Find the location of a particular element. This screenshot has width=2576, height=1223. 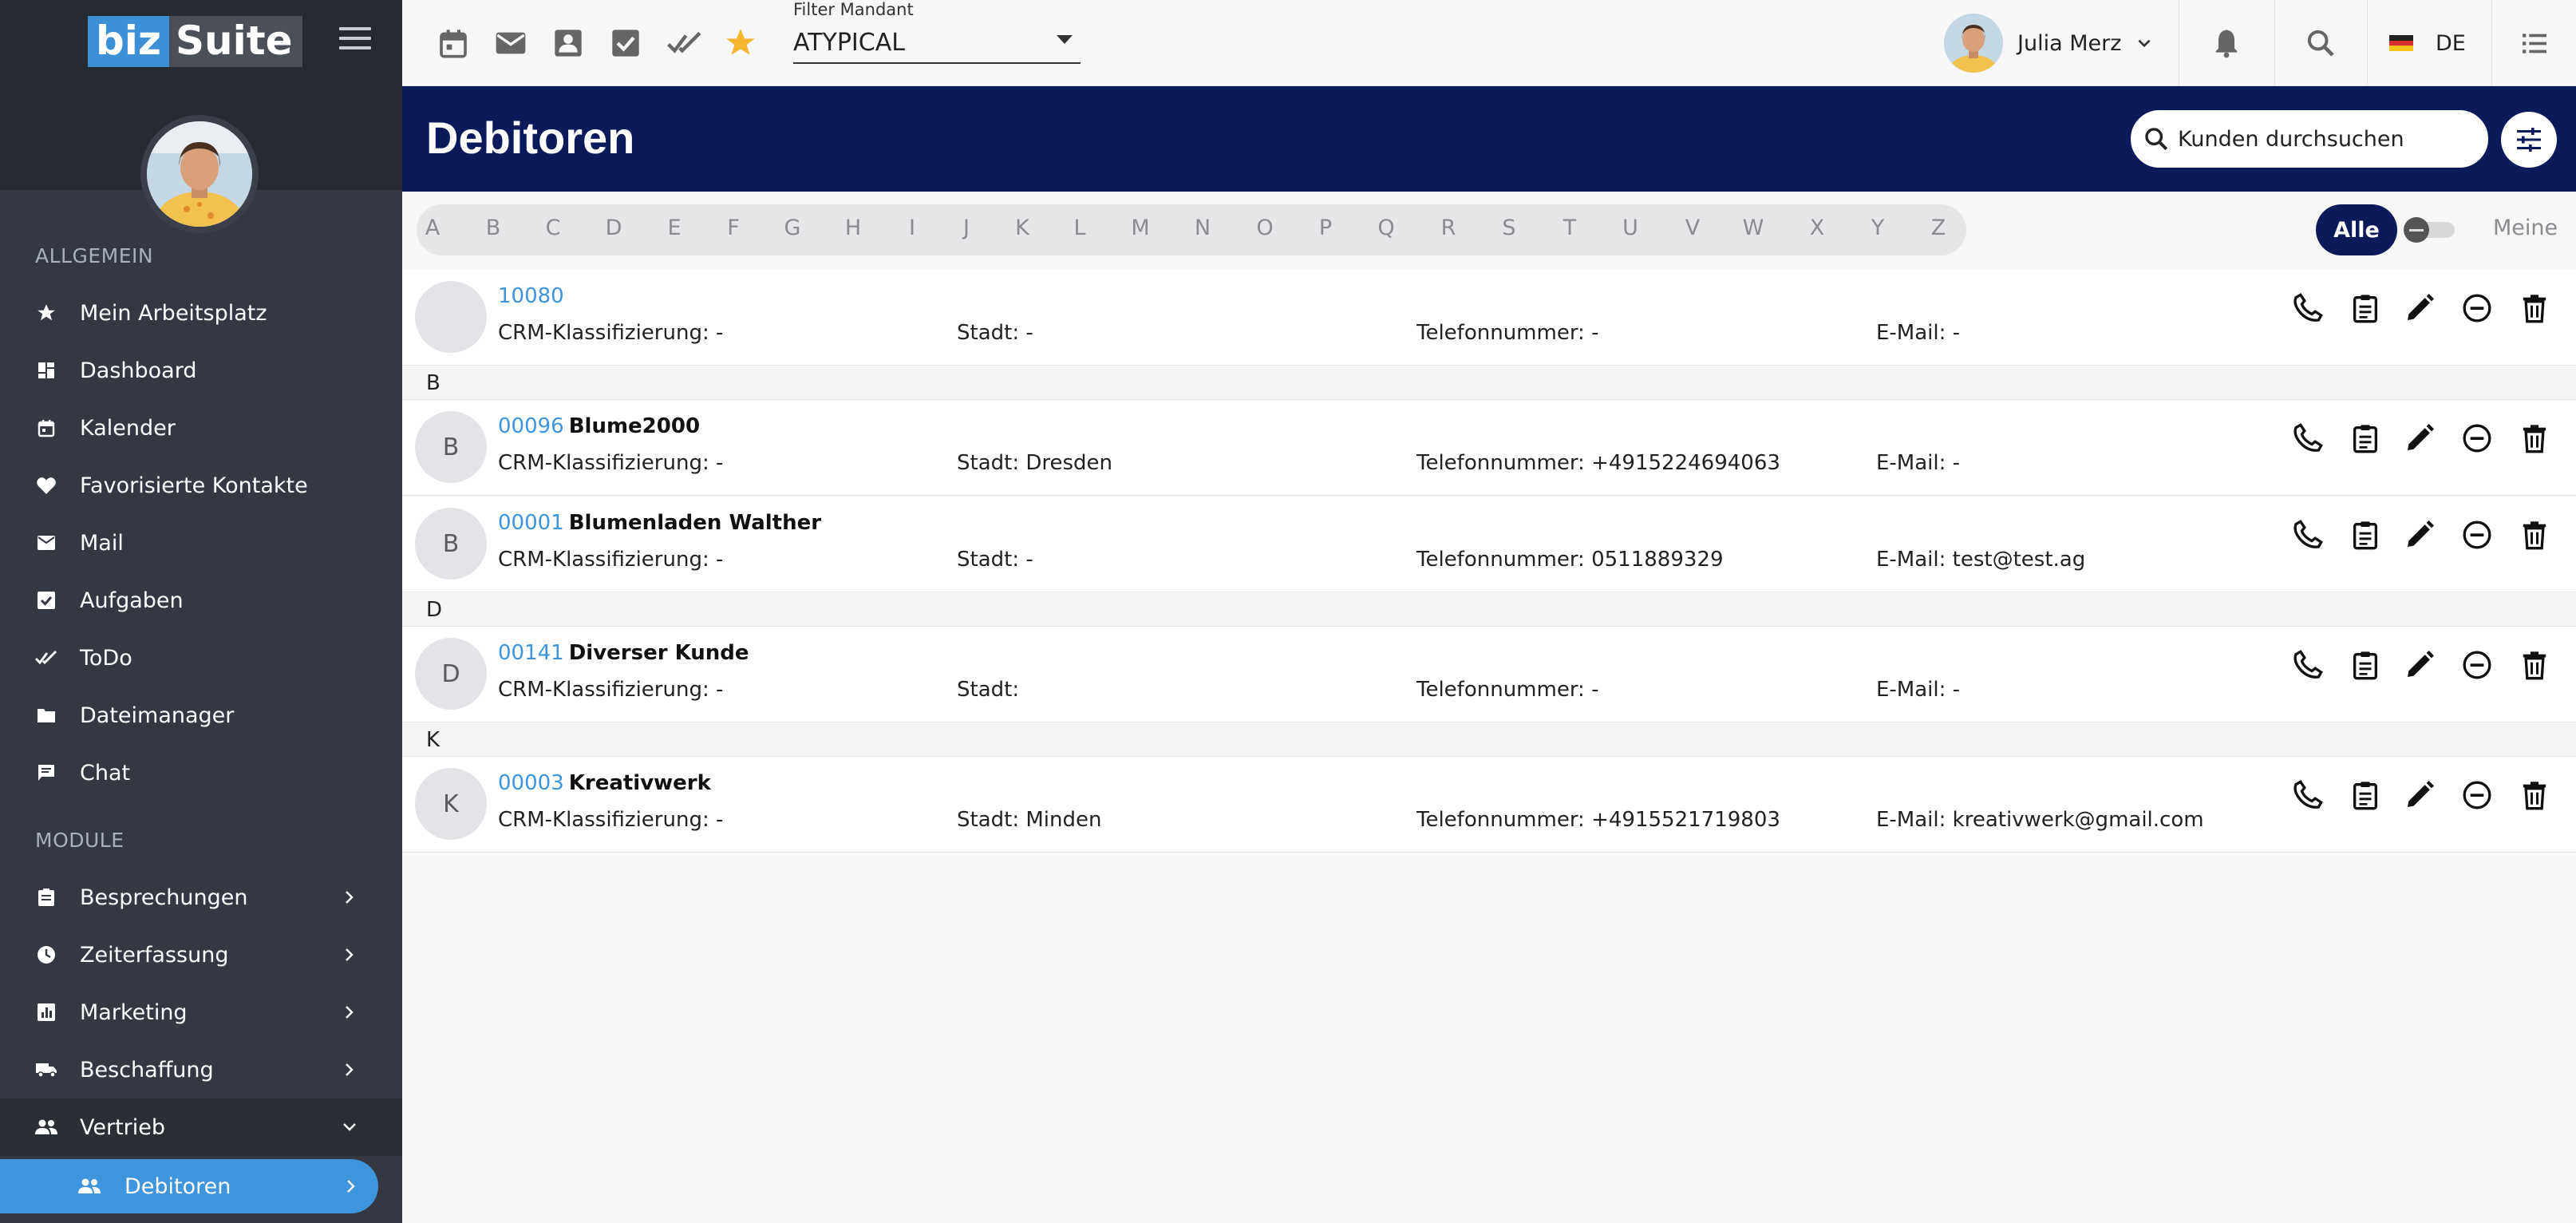

list-menu-icon is located at coordinates (2534, 43).